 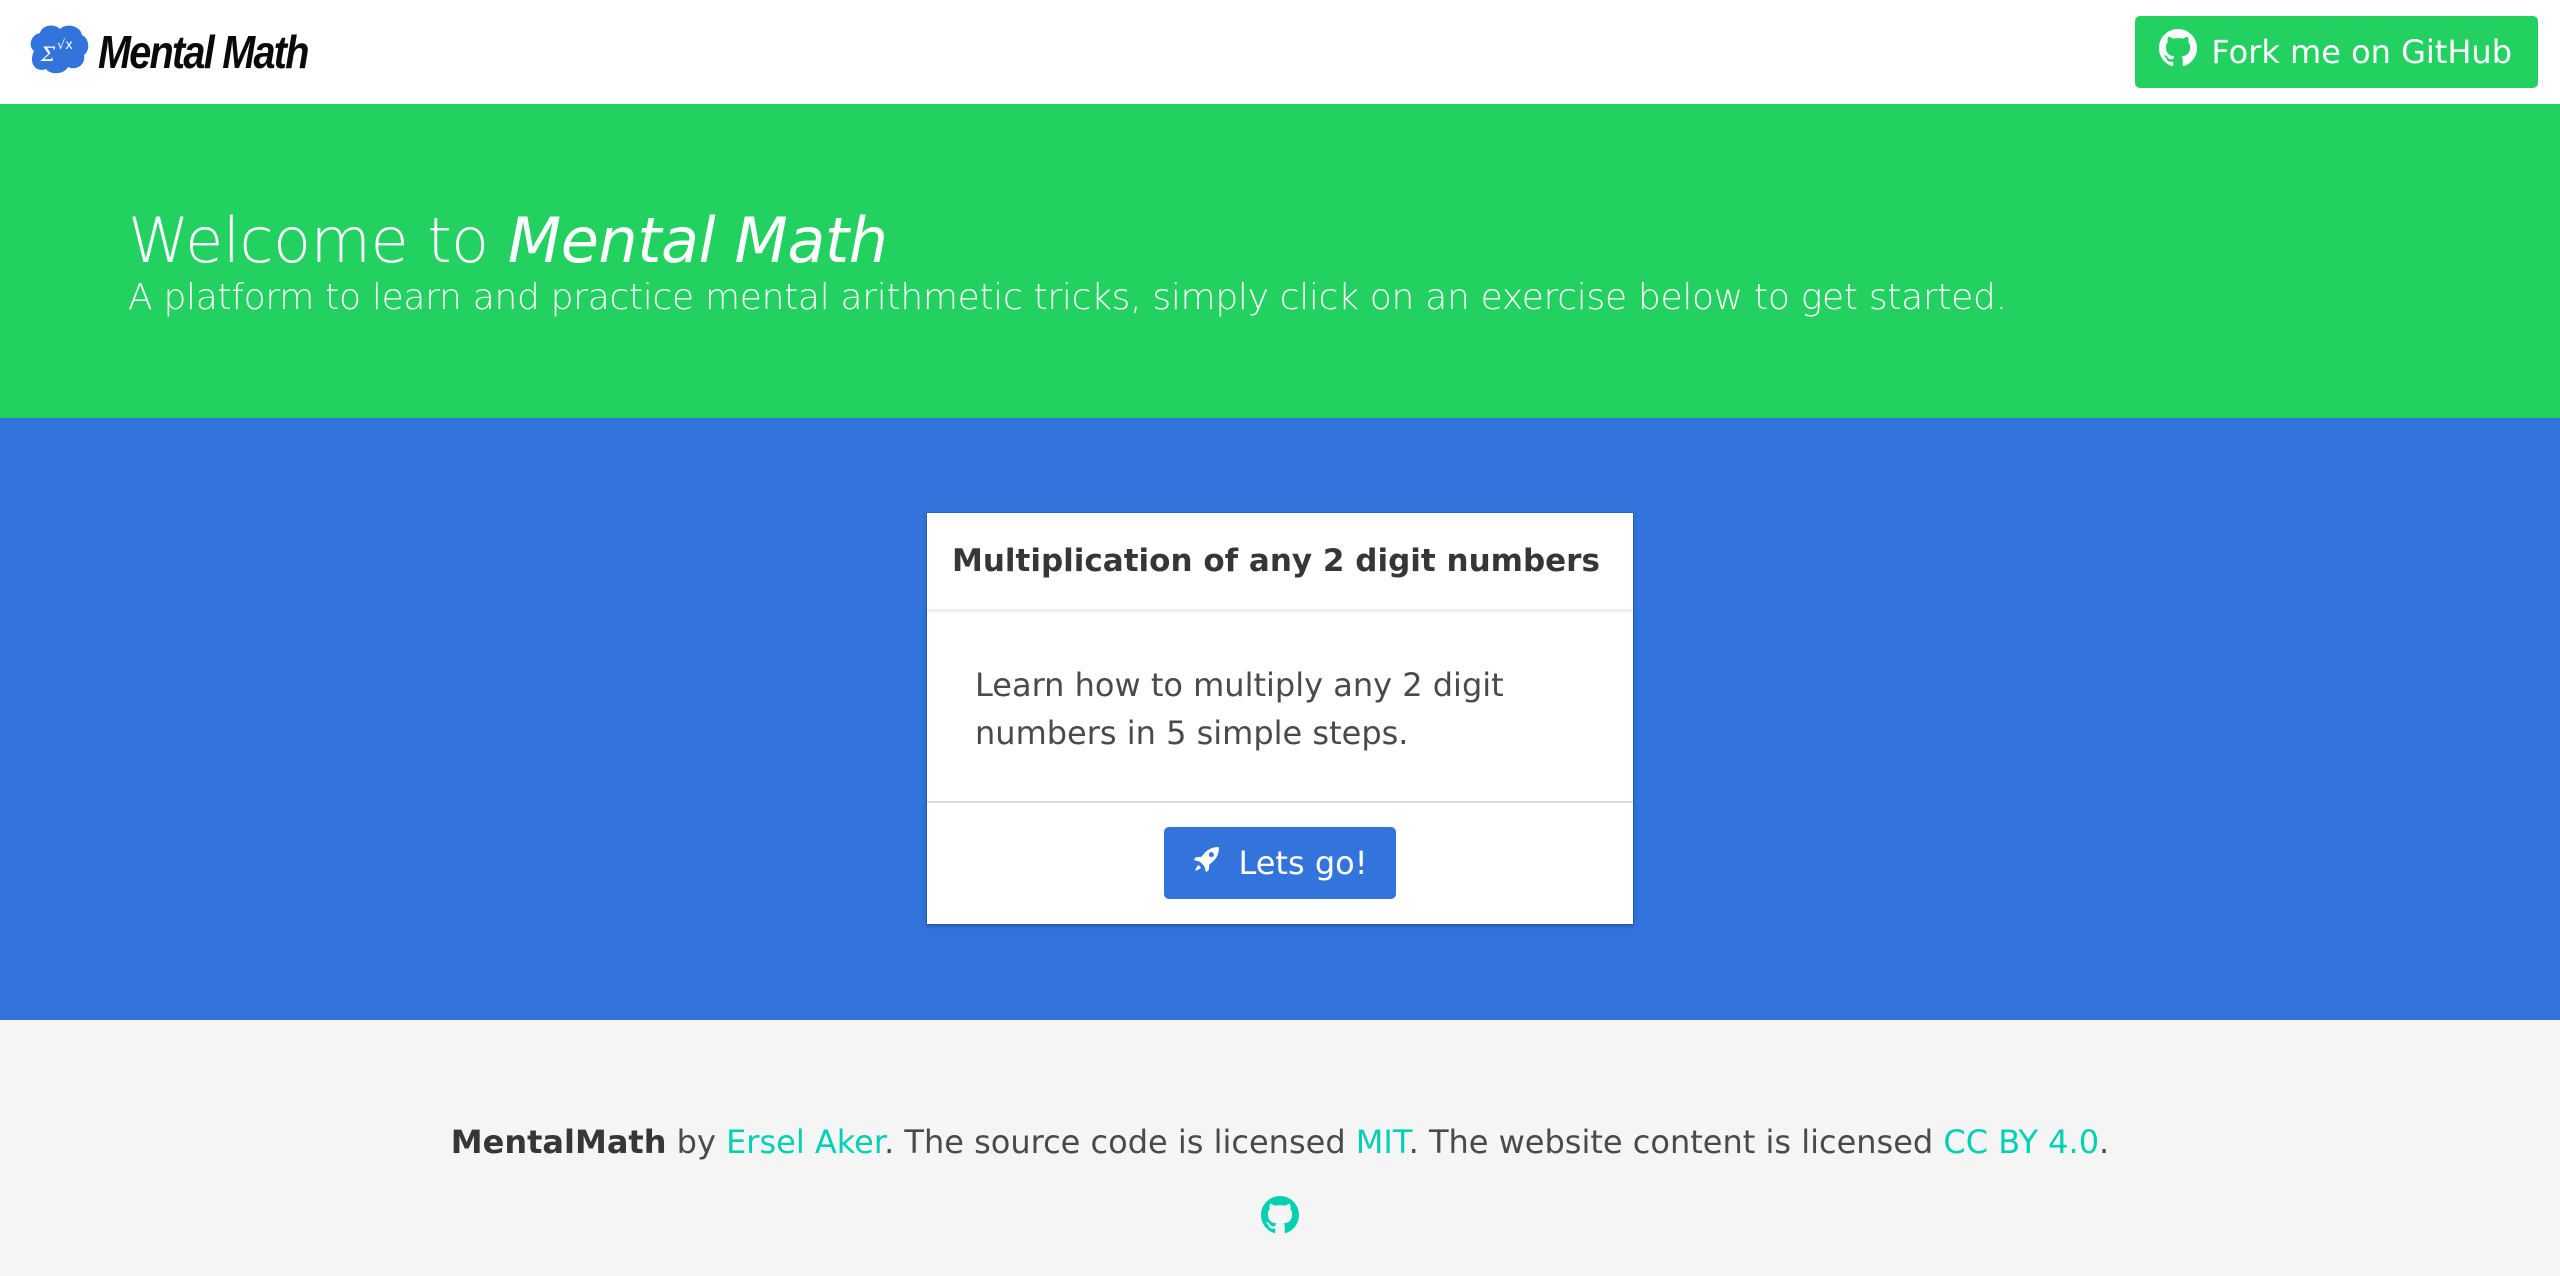 What do you see at coordinates (1676, 1142) in the screenshot?
I see `footer-content-text: . The website content is licensed` at bounding box center [1676, 1142].